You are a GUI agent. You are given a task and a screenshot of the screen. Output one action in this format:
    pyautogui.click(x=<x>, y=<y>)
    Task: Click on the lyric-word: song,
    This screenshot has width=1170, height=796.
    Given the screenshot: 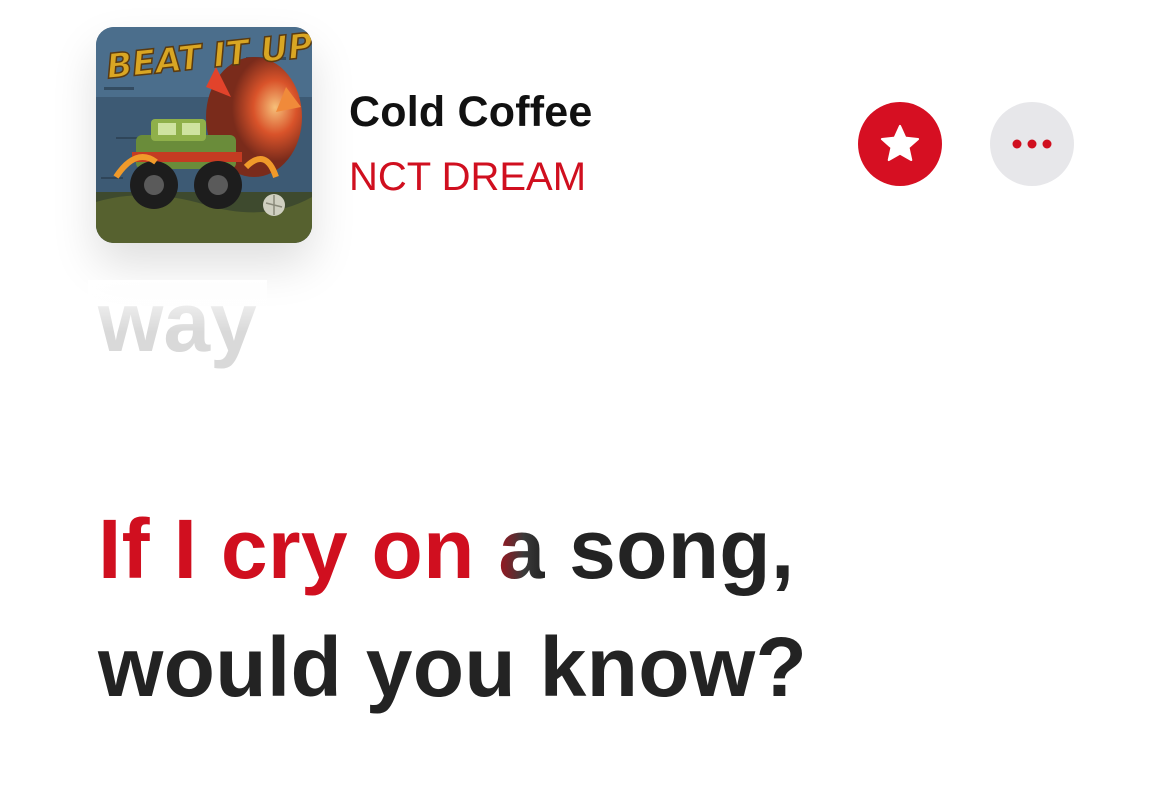 What is the action you would take?
    pyautogui.click(x=682, y=549)
    